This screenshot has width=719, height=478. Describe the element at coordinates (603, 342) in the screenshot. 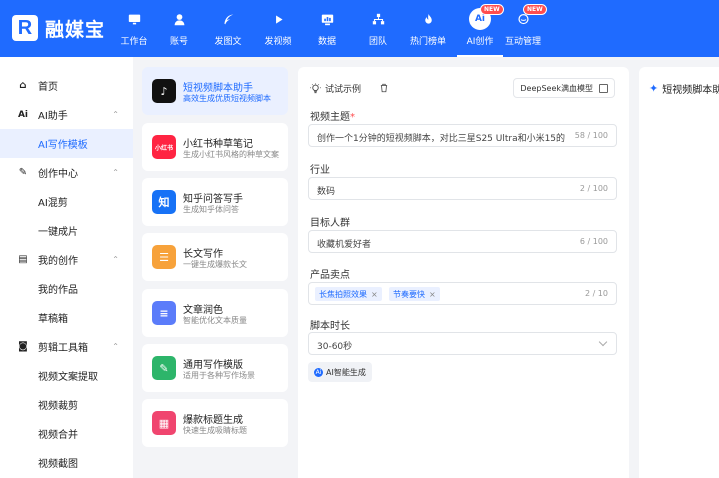

I see `chevron-down-icon` at that location.